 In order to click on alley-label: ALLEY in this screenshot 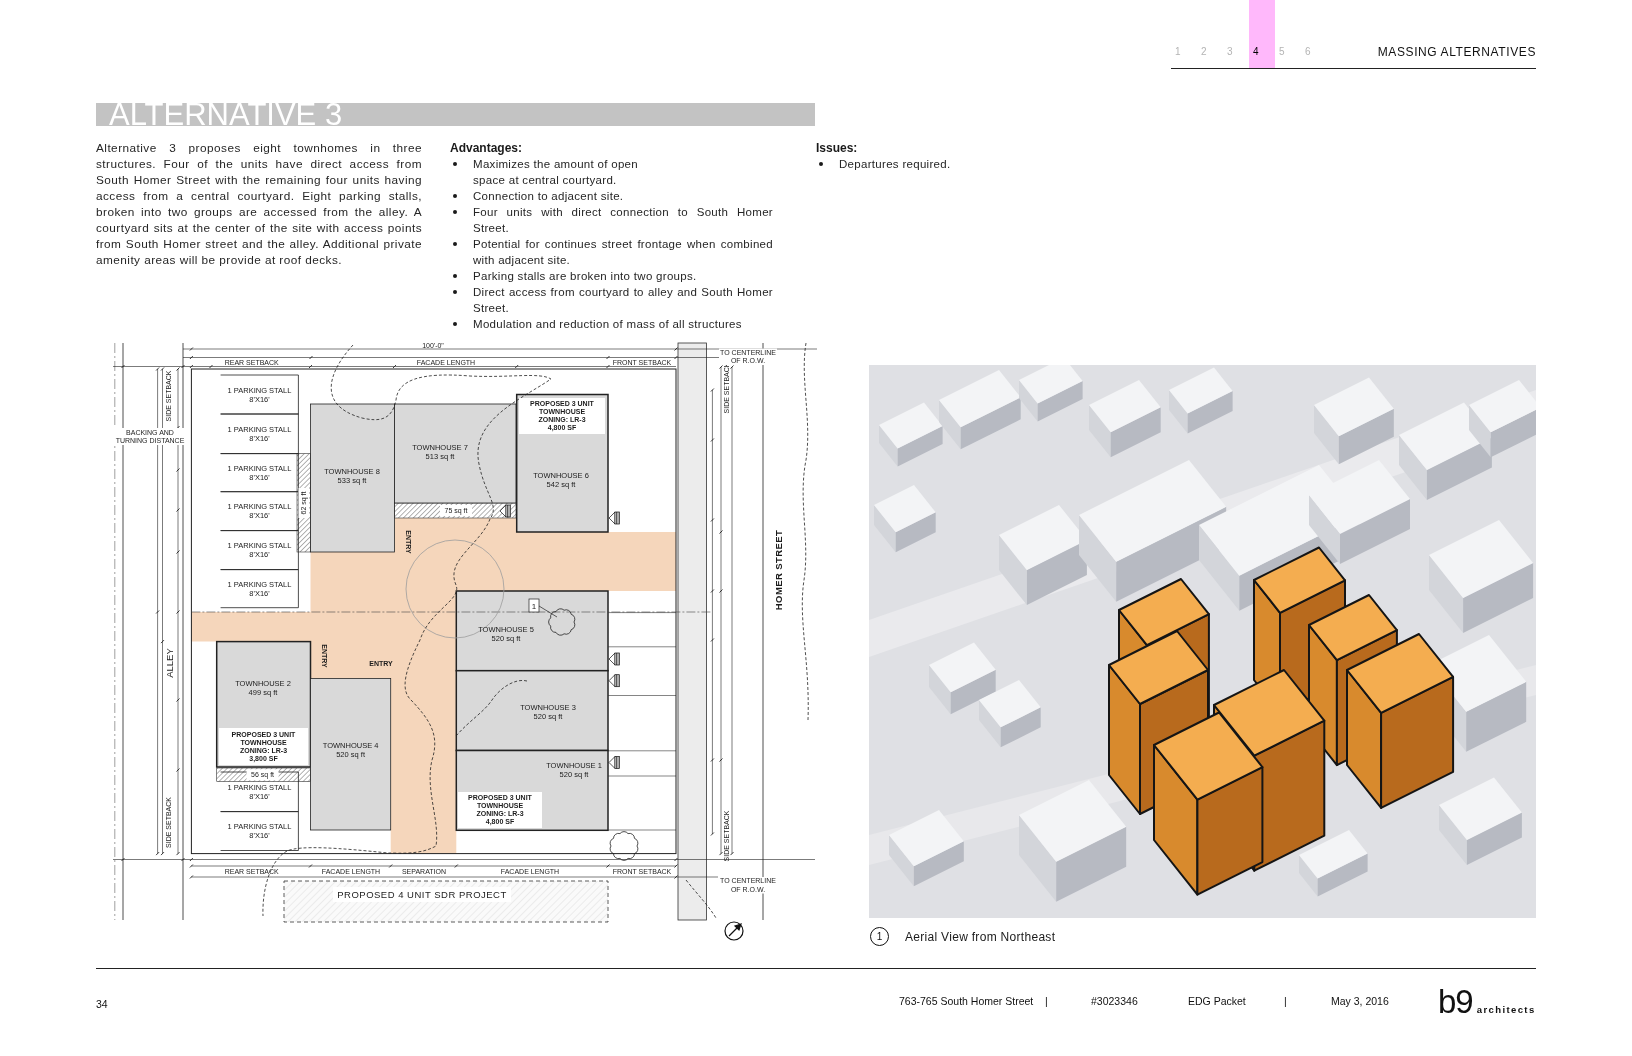, I will do `click(169, 663)`.